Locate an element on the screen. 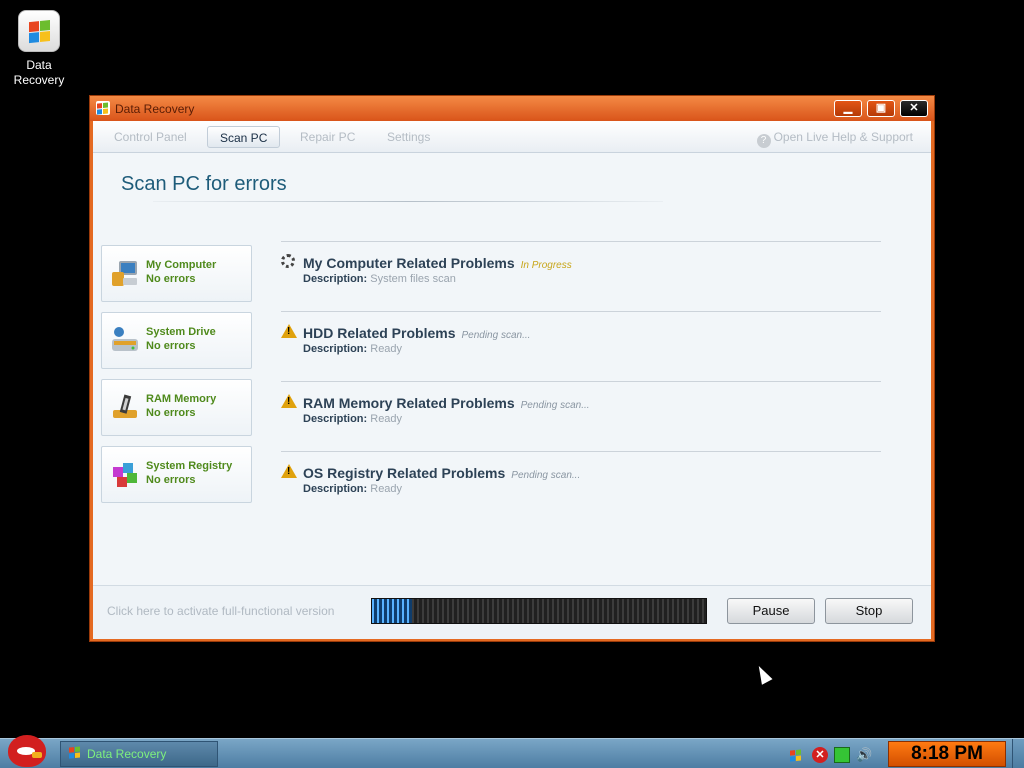  card-my-computer: My Computer No errors is located at coordinates (176, 273).